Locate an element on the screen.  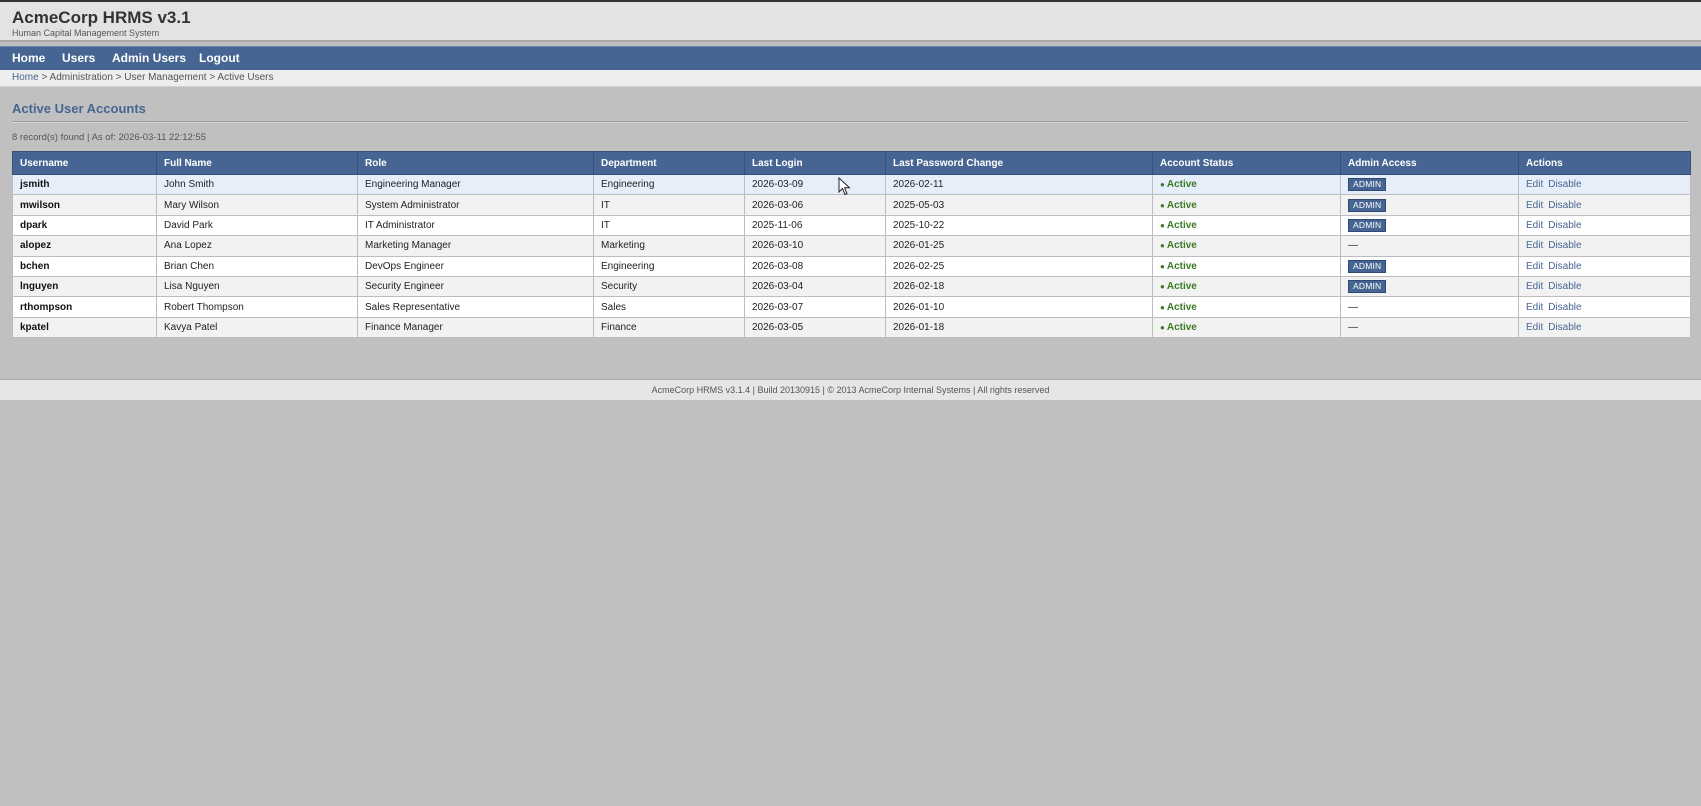
heading-divider is located at coordinates (850, 122).